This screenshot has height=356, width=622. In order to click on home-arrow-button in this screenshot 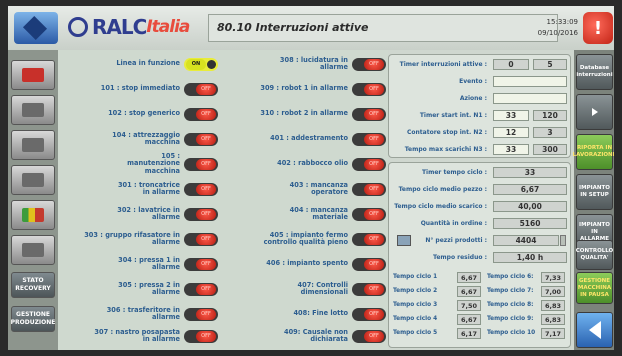, I will do `click(36, 28)`.